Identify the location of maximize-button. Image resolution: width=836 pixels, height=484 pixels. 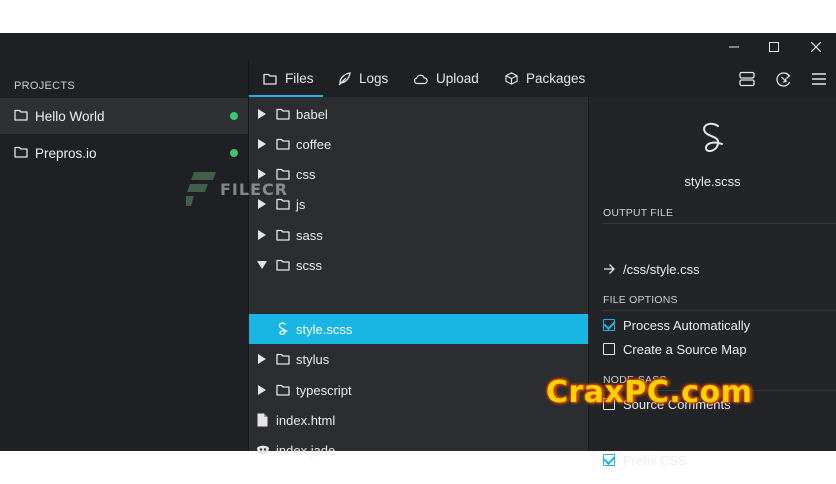
(774, 47).